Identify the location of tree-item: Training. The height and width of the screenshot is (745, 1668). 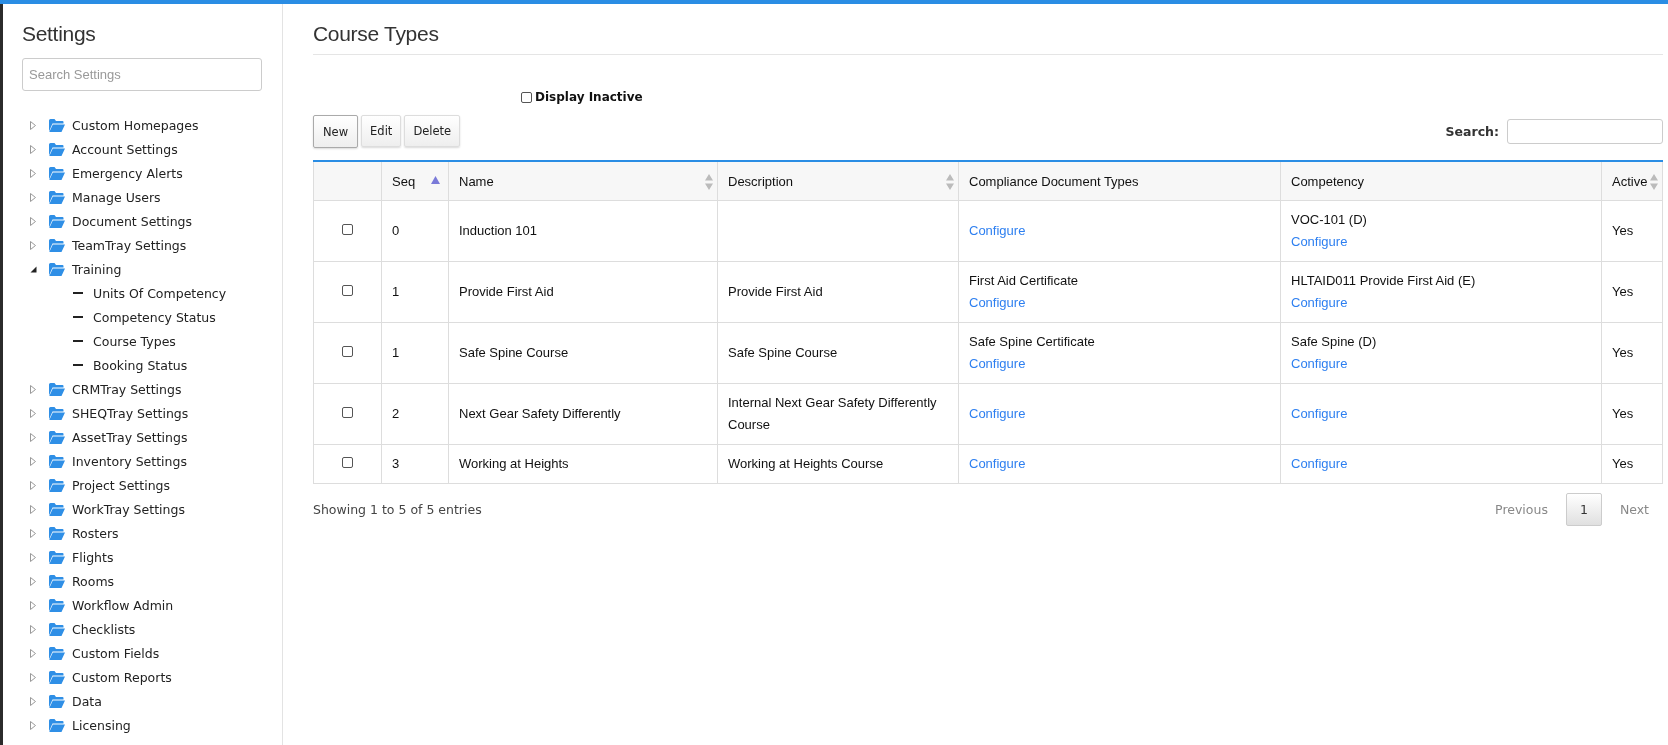
(97, 269).